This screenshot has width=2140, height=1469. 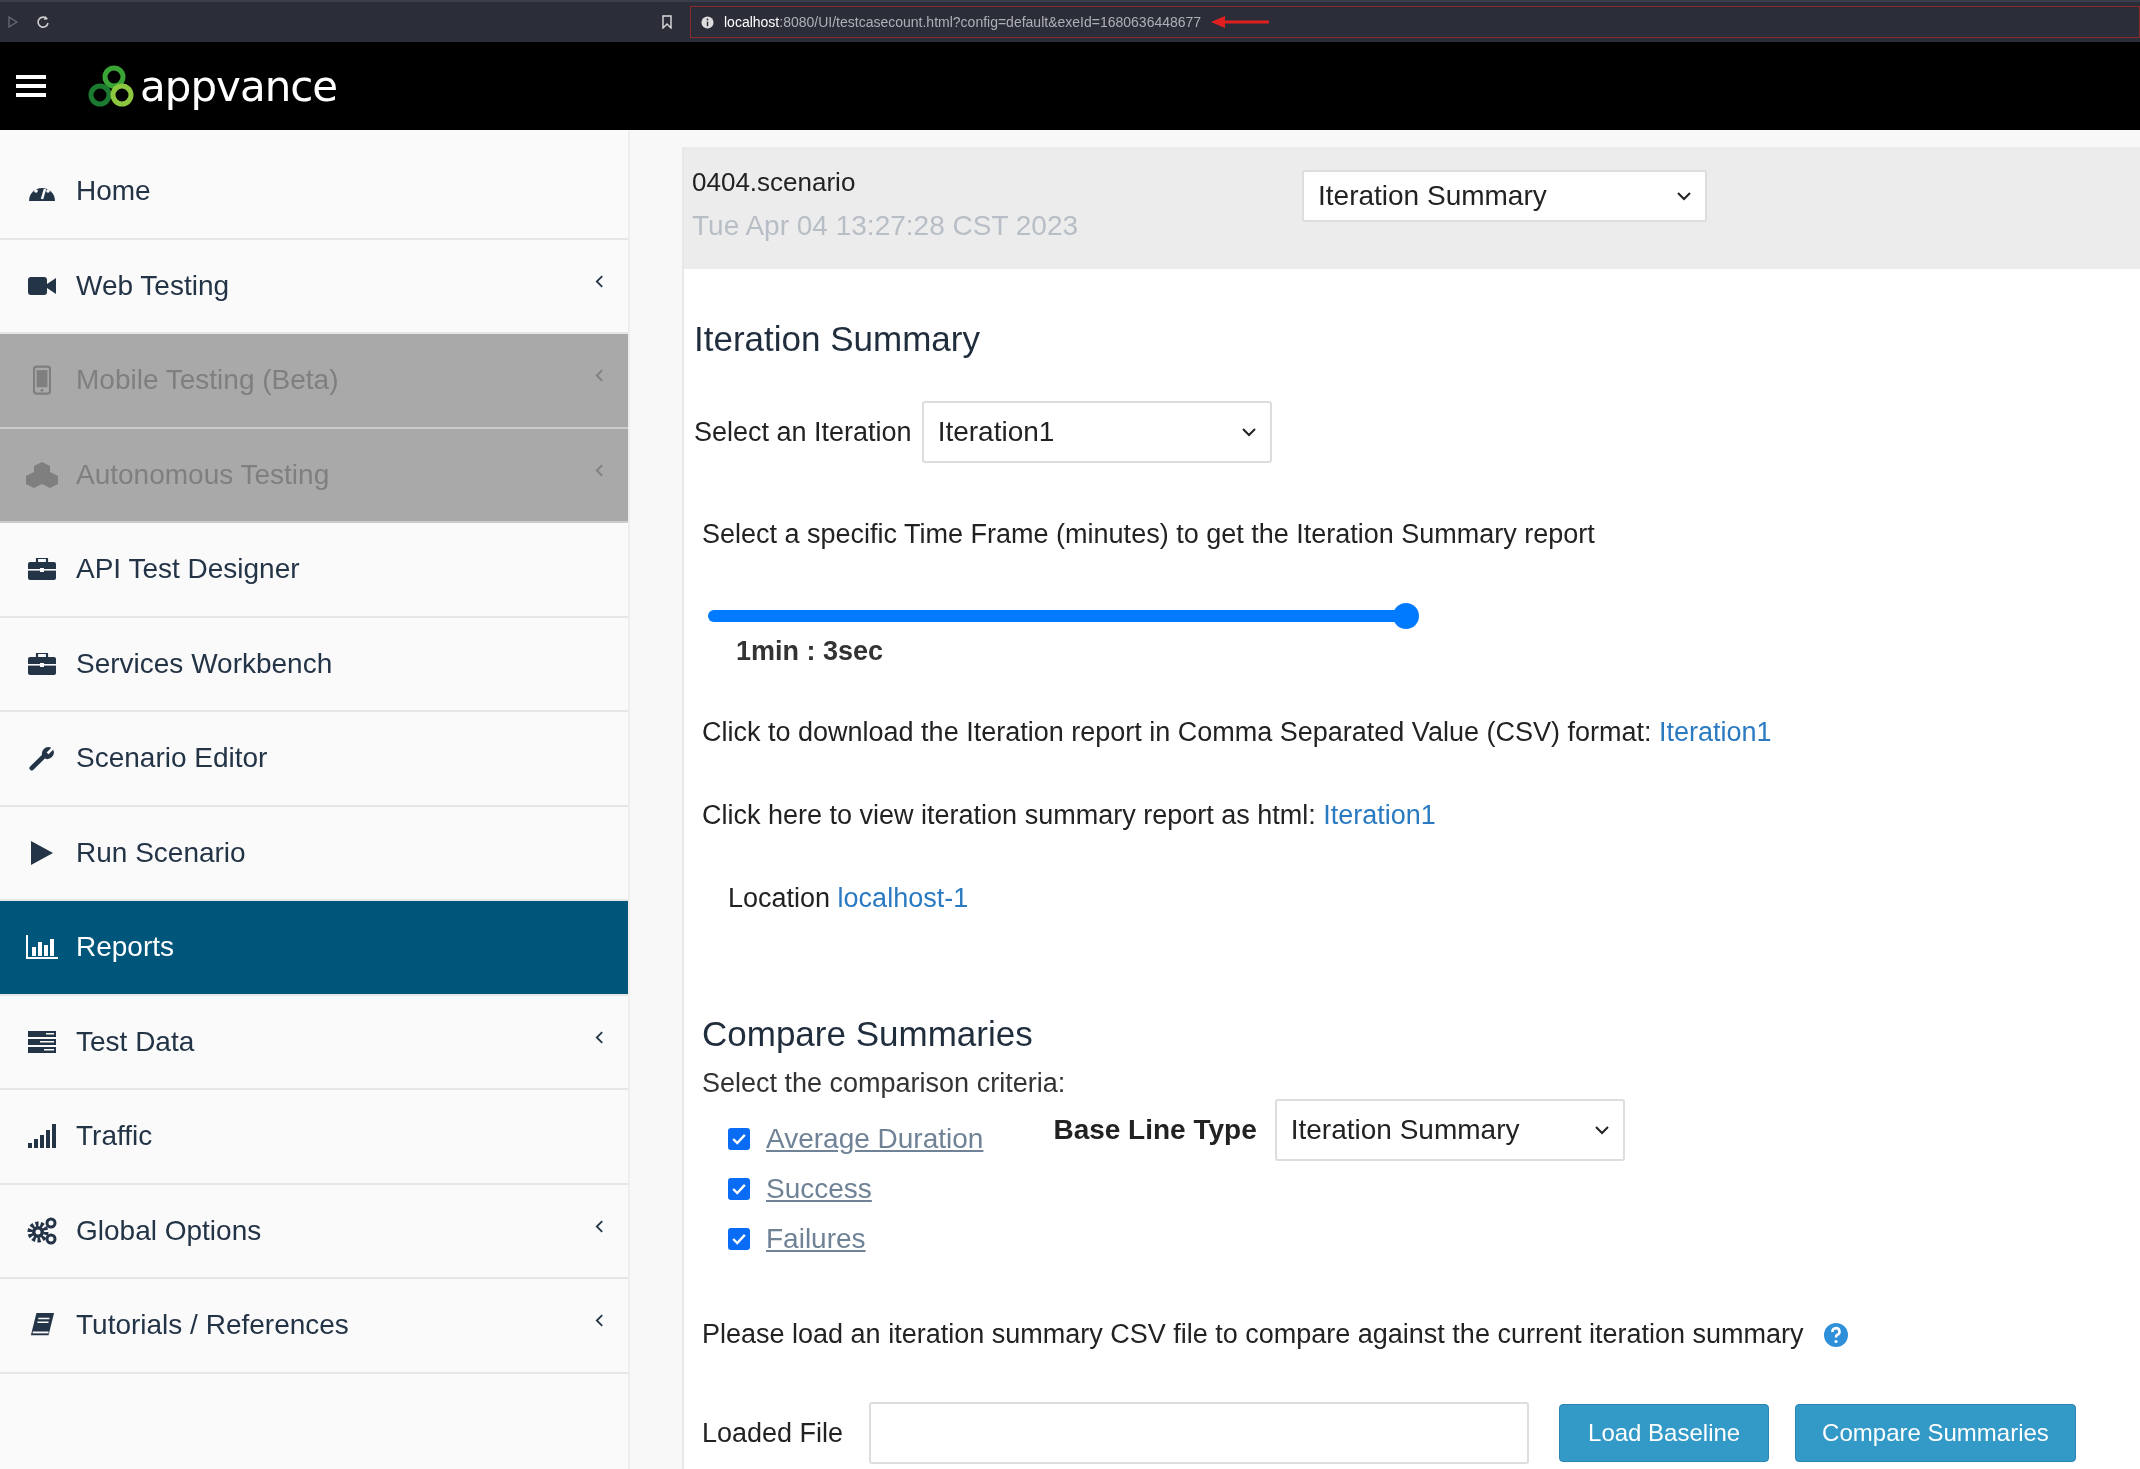 What do you see at coordinates (903, 898) in the screenshot?
I see `location-link: localhost-1` at bounding box center [903, 898].